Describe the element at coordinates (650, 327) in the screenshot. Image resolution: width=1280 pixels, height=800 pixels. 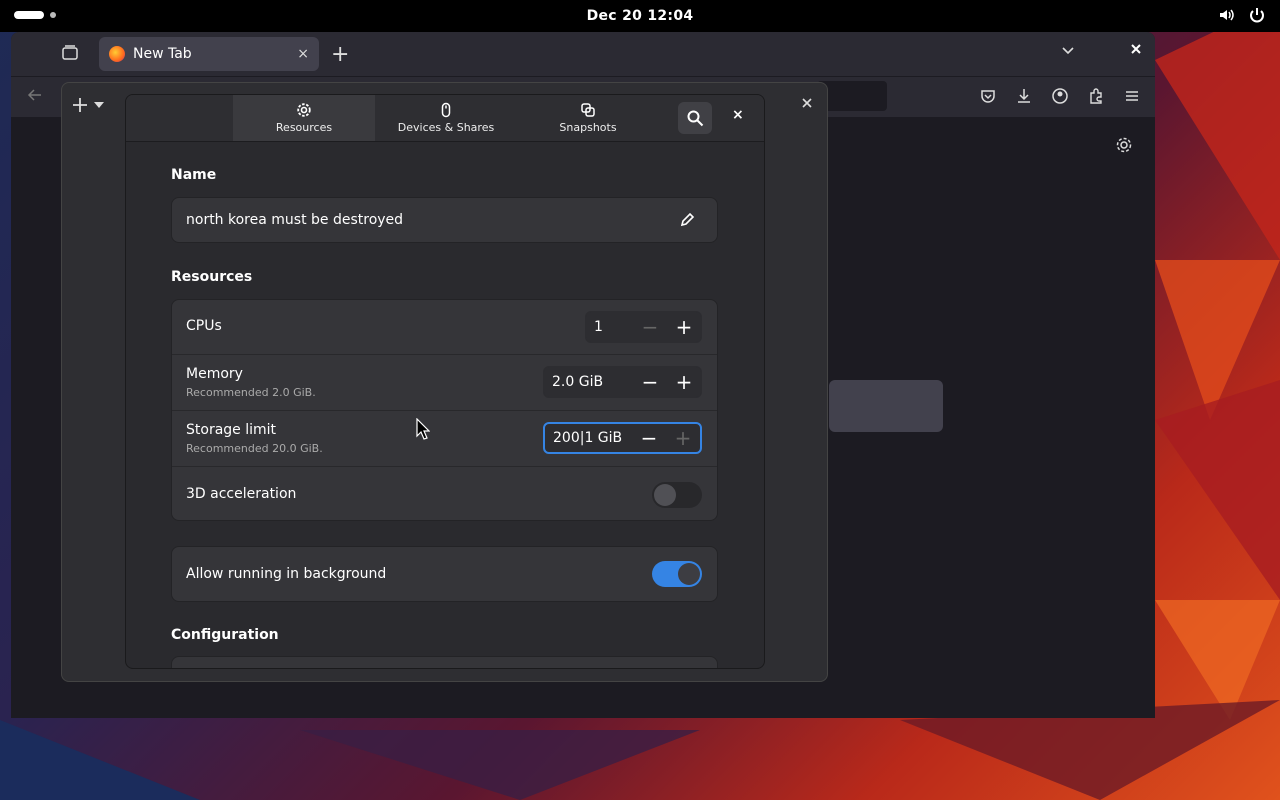
I see `cpus-decrease-button: −` at that location.